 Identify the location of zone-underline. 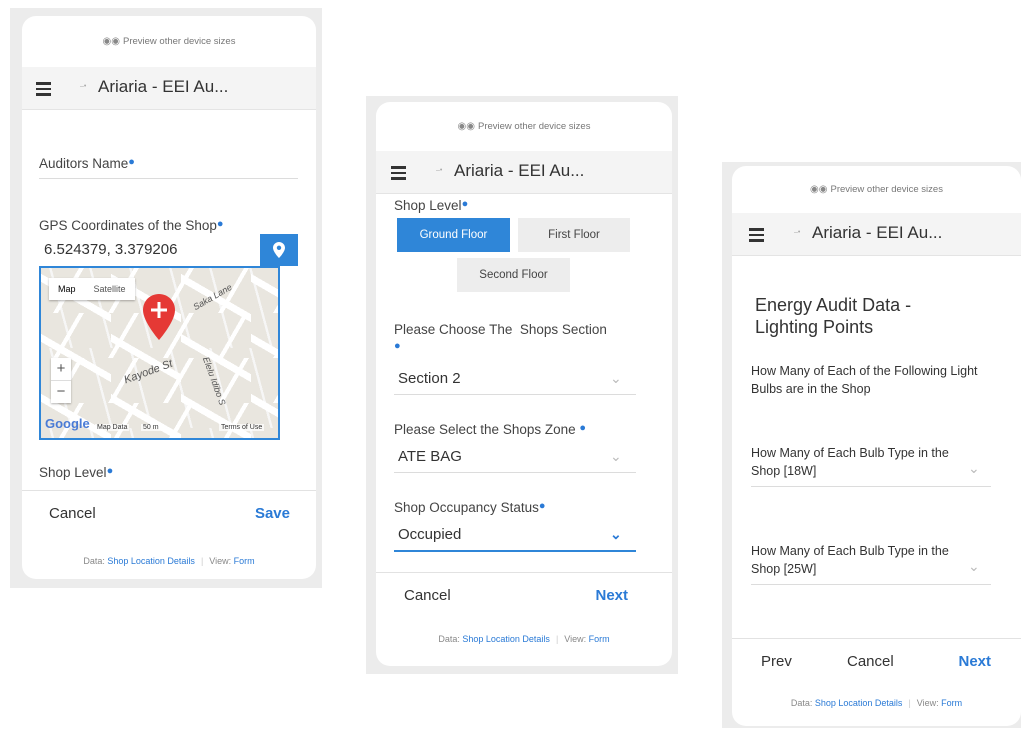
(515, 472).